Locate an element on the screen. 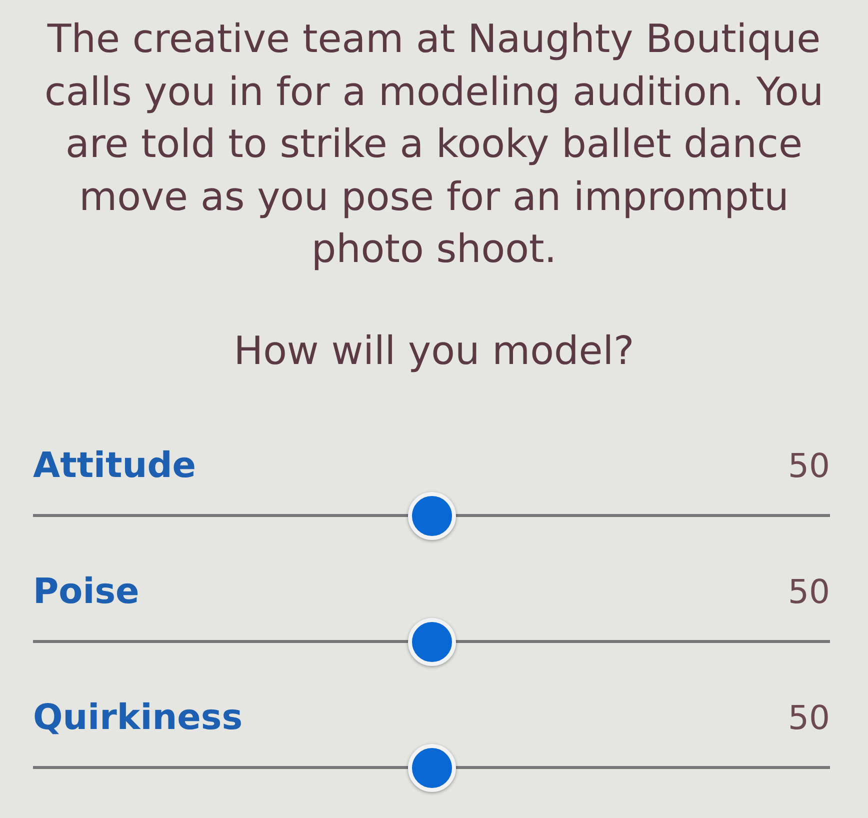  question-text: How will you model? is located at coordinates (434, 352).